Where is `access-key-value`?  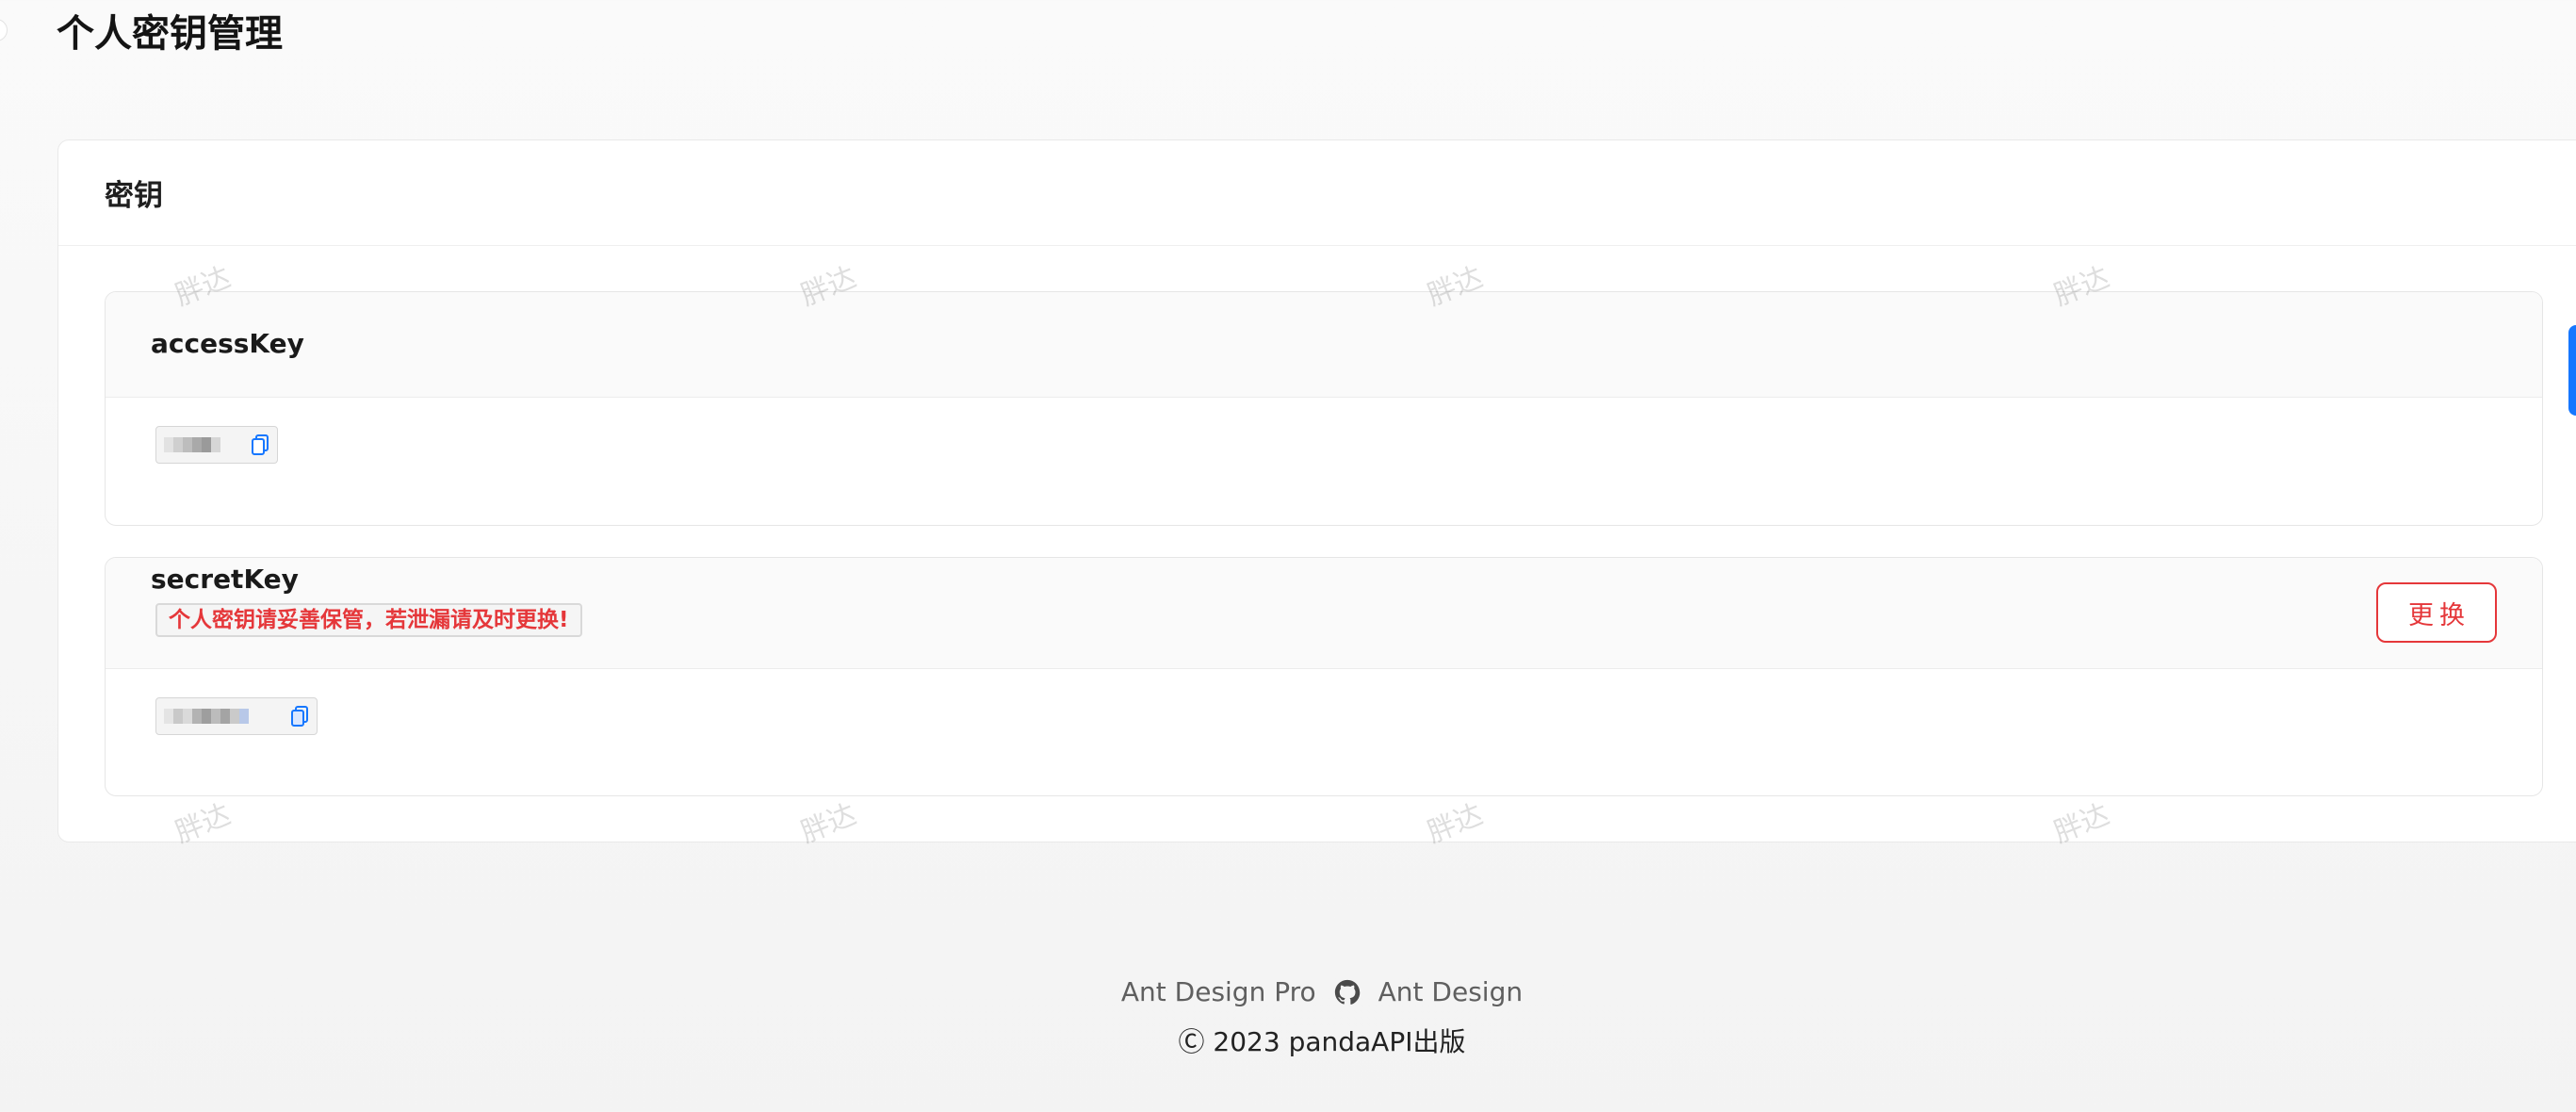
access-key-value is located at coordinates (216, 445).